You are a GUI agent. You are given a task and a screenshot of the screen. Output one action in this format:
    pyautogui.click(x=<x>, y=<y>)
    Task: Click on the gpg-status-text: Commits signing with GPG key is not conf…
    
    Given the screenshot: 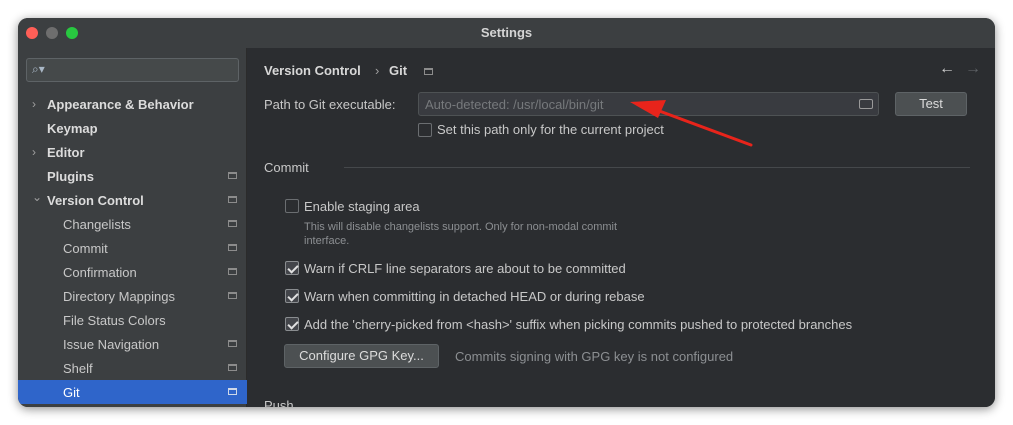 What is the action you would take?
    pyautogui.click(x=594, y=356)
    